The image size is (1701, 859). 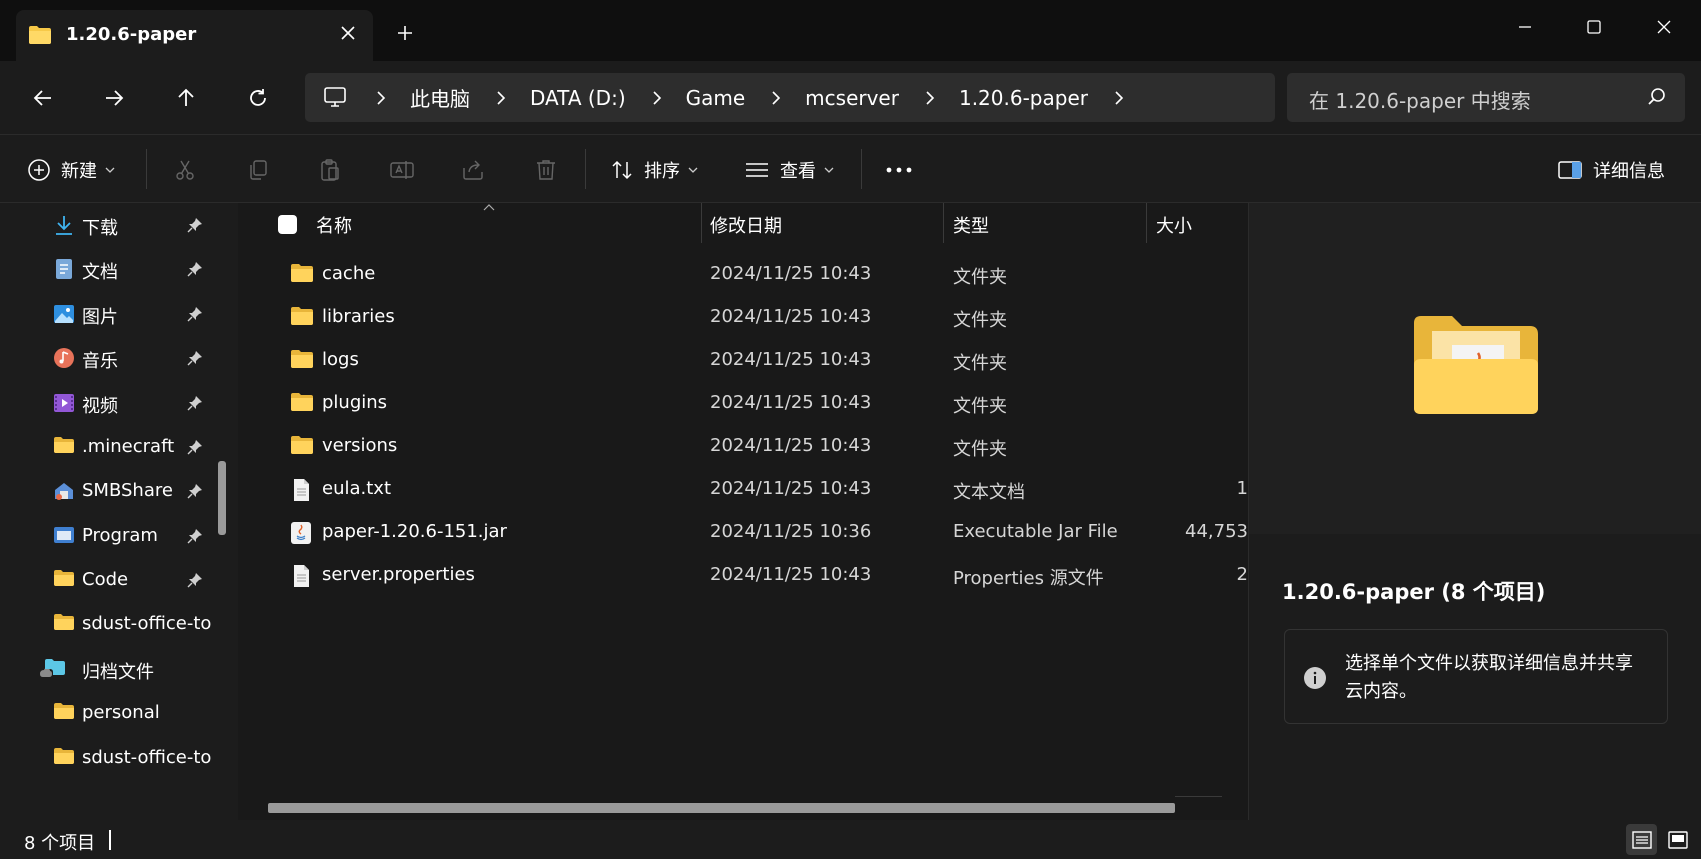 What do you see at coordinates (971, 225) in the screenshot?
I see `column-type: 类型` at bounding box center [971, 225].